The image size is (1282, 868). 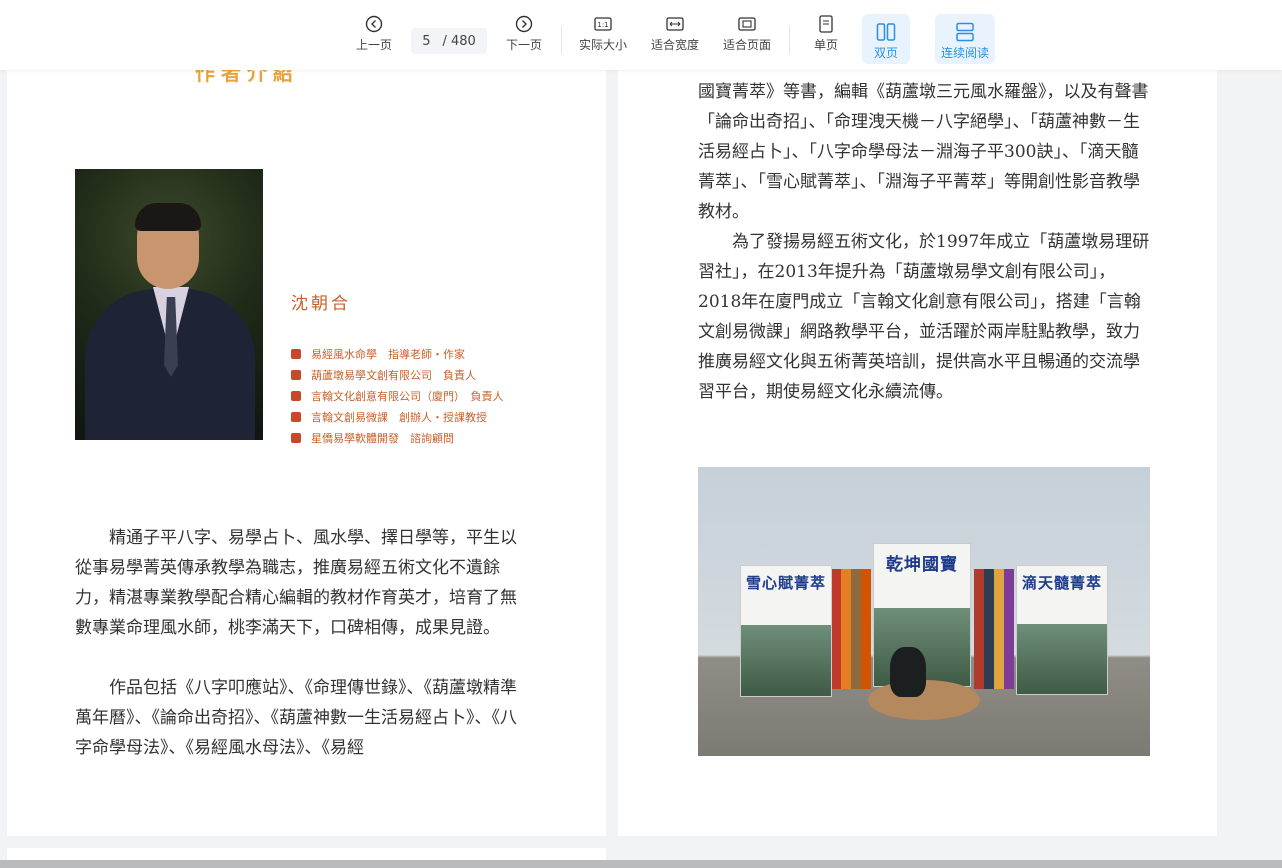 I want to click on page-number-input: 5 / 480, so click(x=449, y=41).